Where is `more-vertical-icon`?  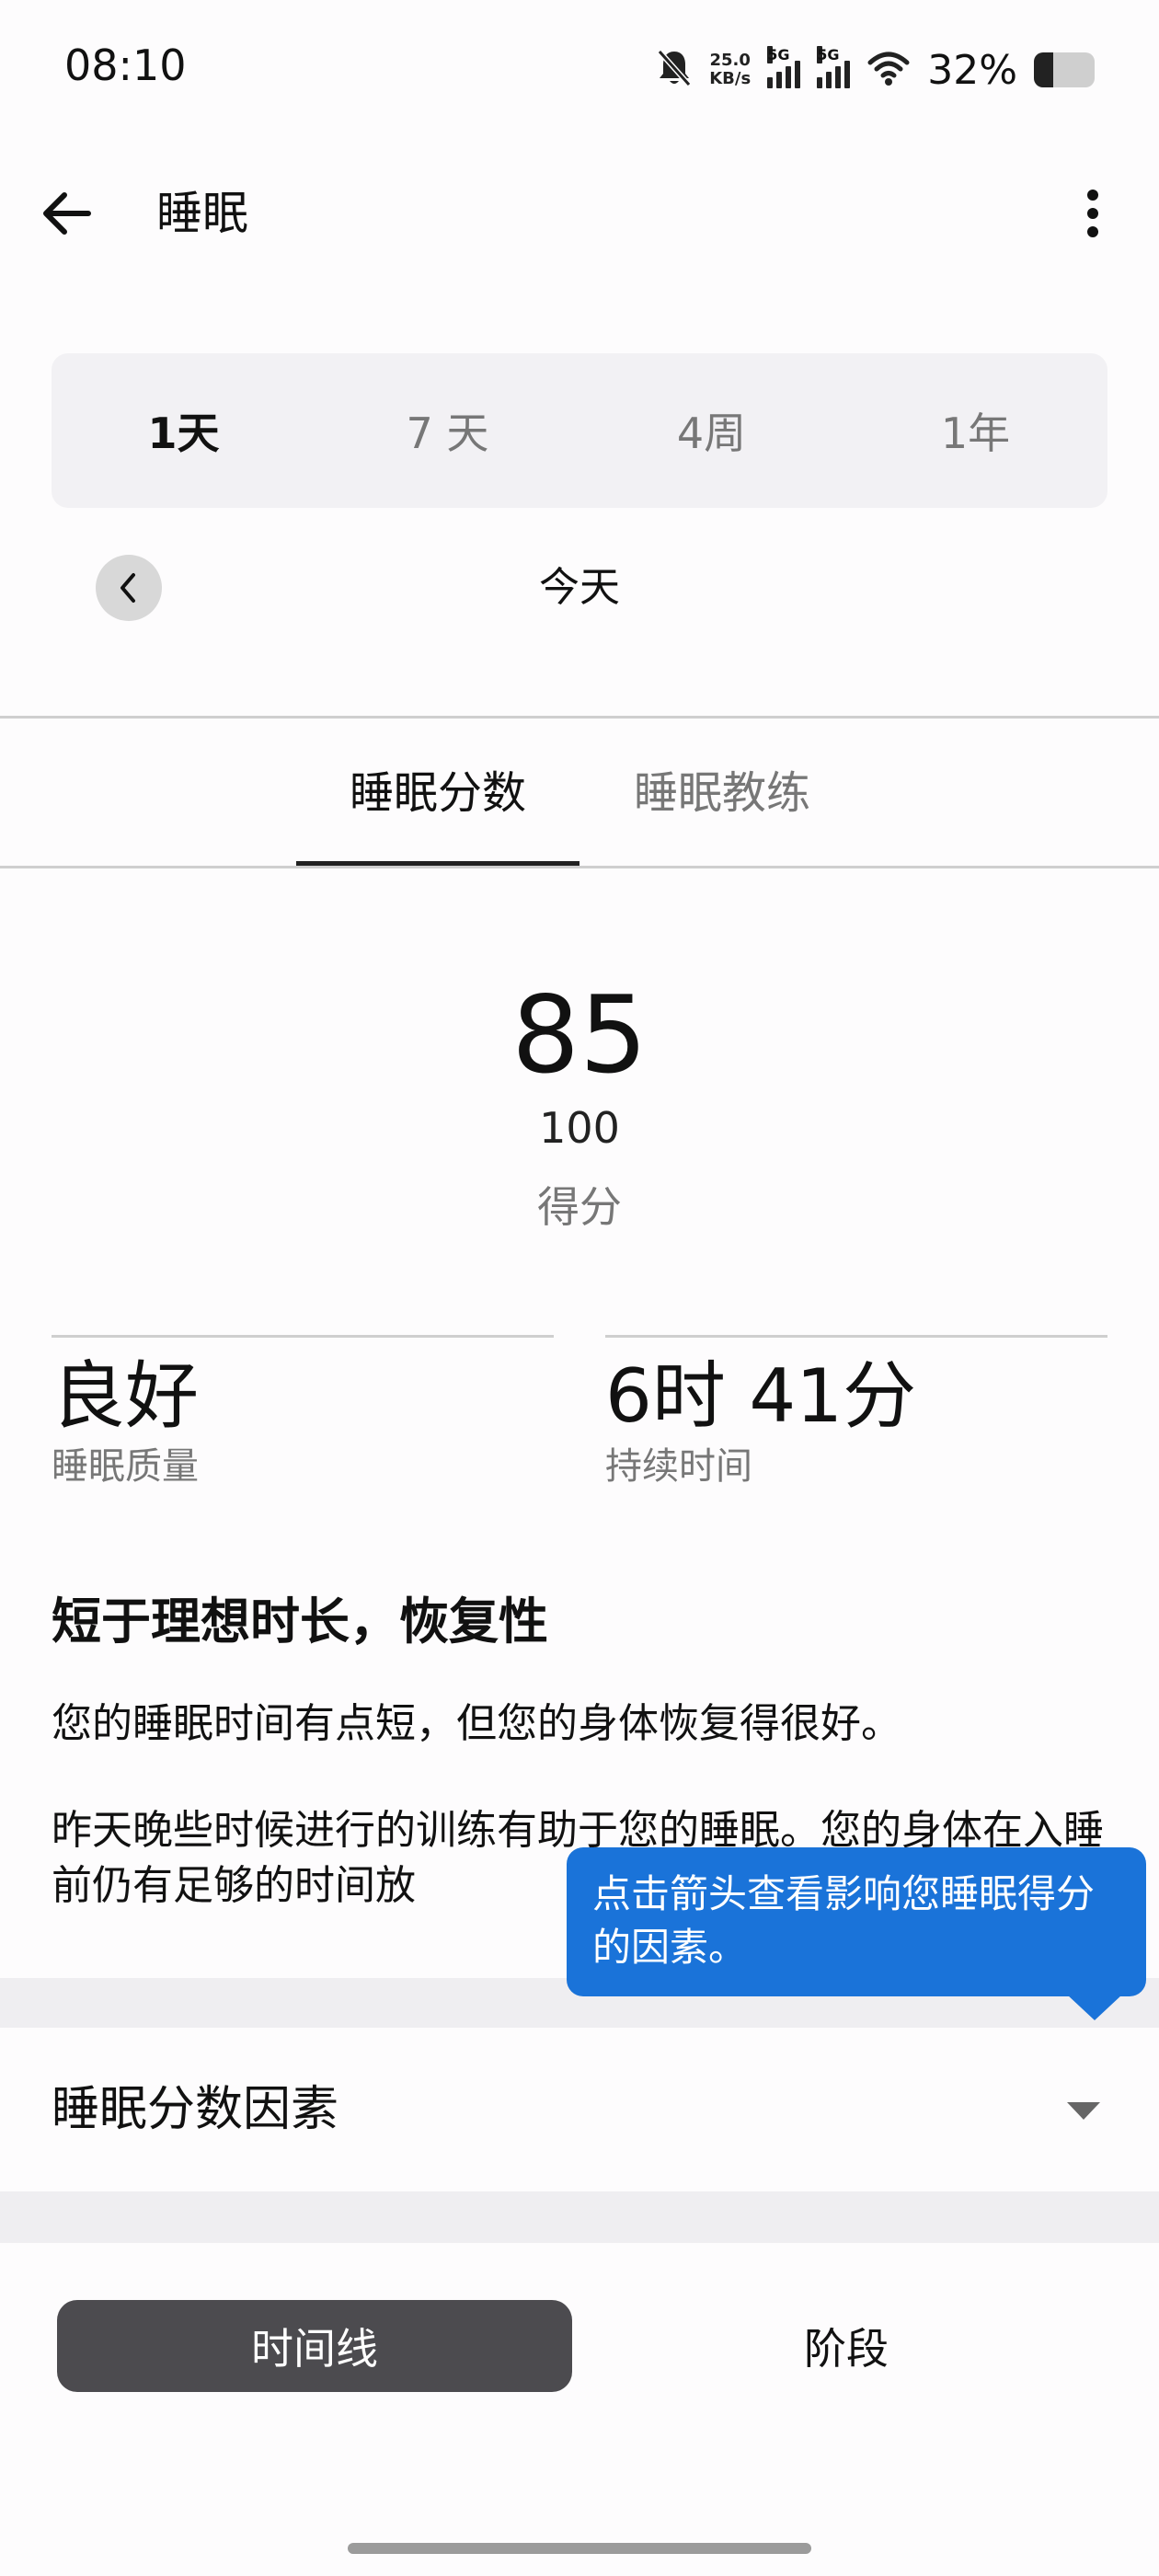
more-vertical-icon is located at coordinates (1092, 213).